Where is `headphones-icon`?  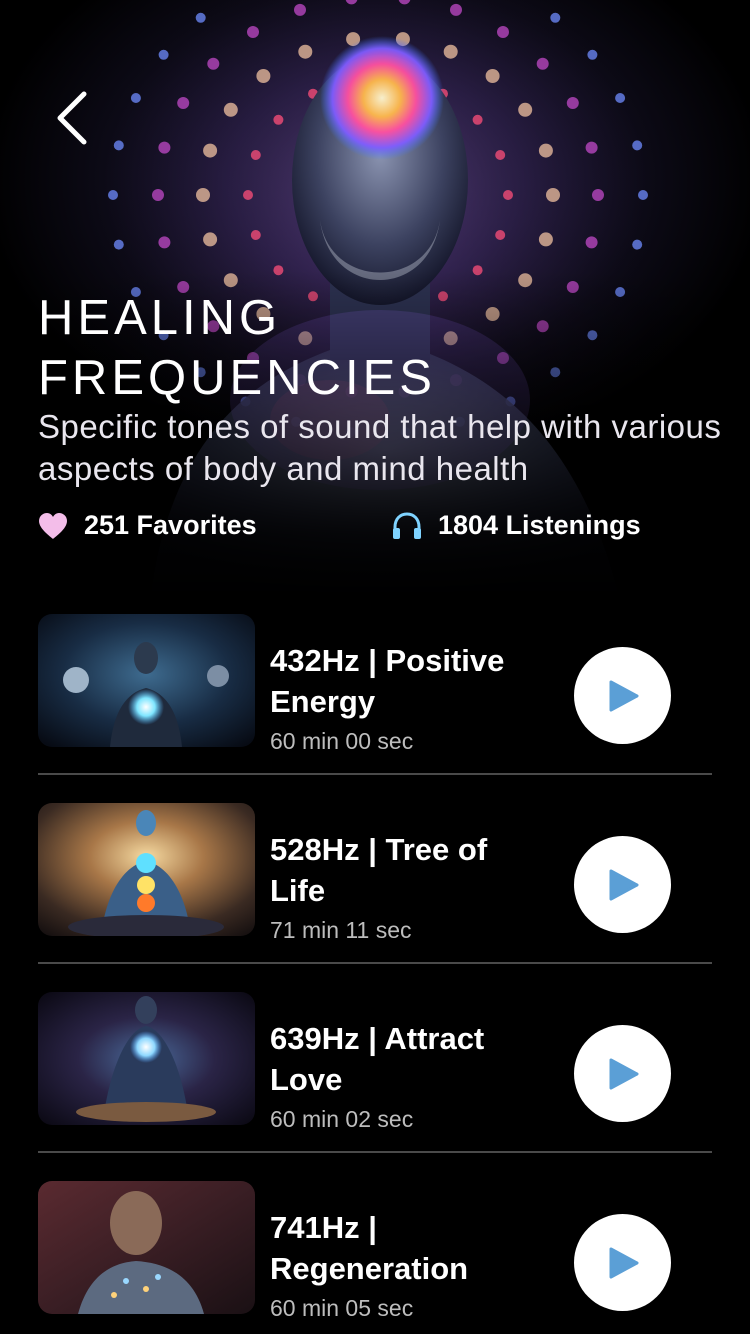 headphones-icon is located at coordinates (407, 525).